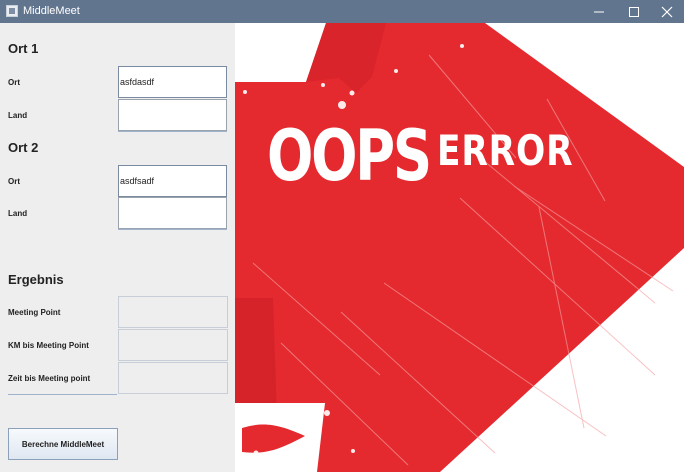  Describe the element at coordinates (62, 394) in the screenshot. I see `result-divider` at that location.